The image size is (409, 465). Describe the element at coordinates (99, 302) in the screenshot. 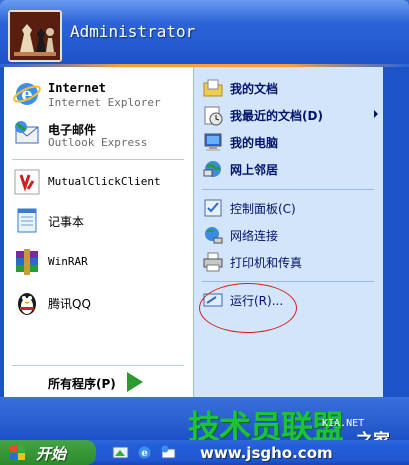

I see `program-item-qq: 腾讯QQ` at that location.